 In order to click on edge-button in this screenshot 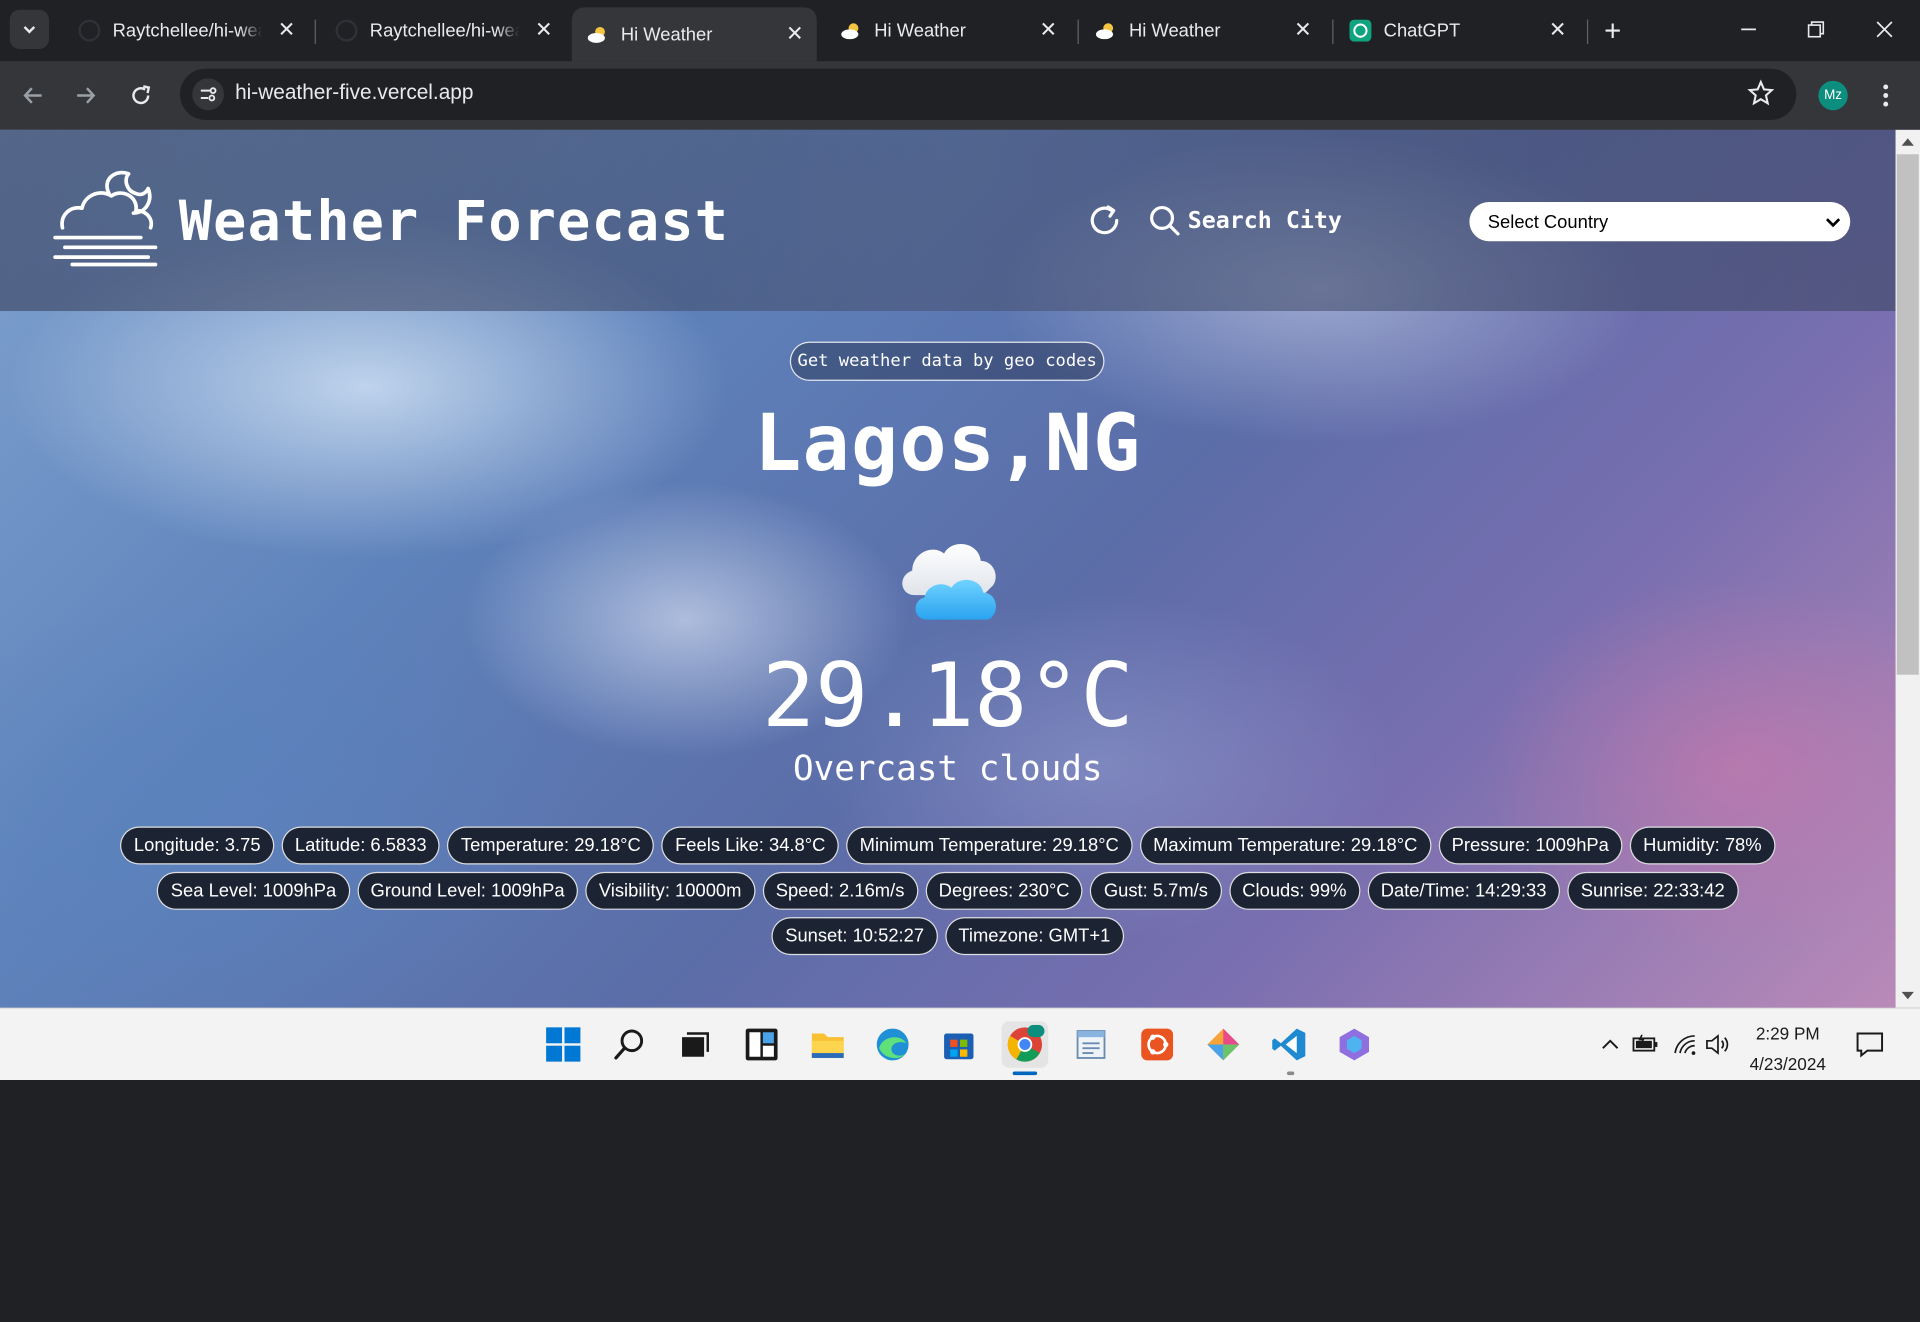, I will do `click(892, 1044)`.